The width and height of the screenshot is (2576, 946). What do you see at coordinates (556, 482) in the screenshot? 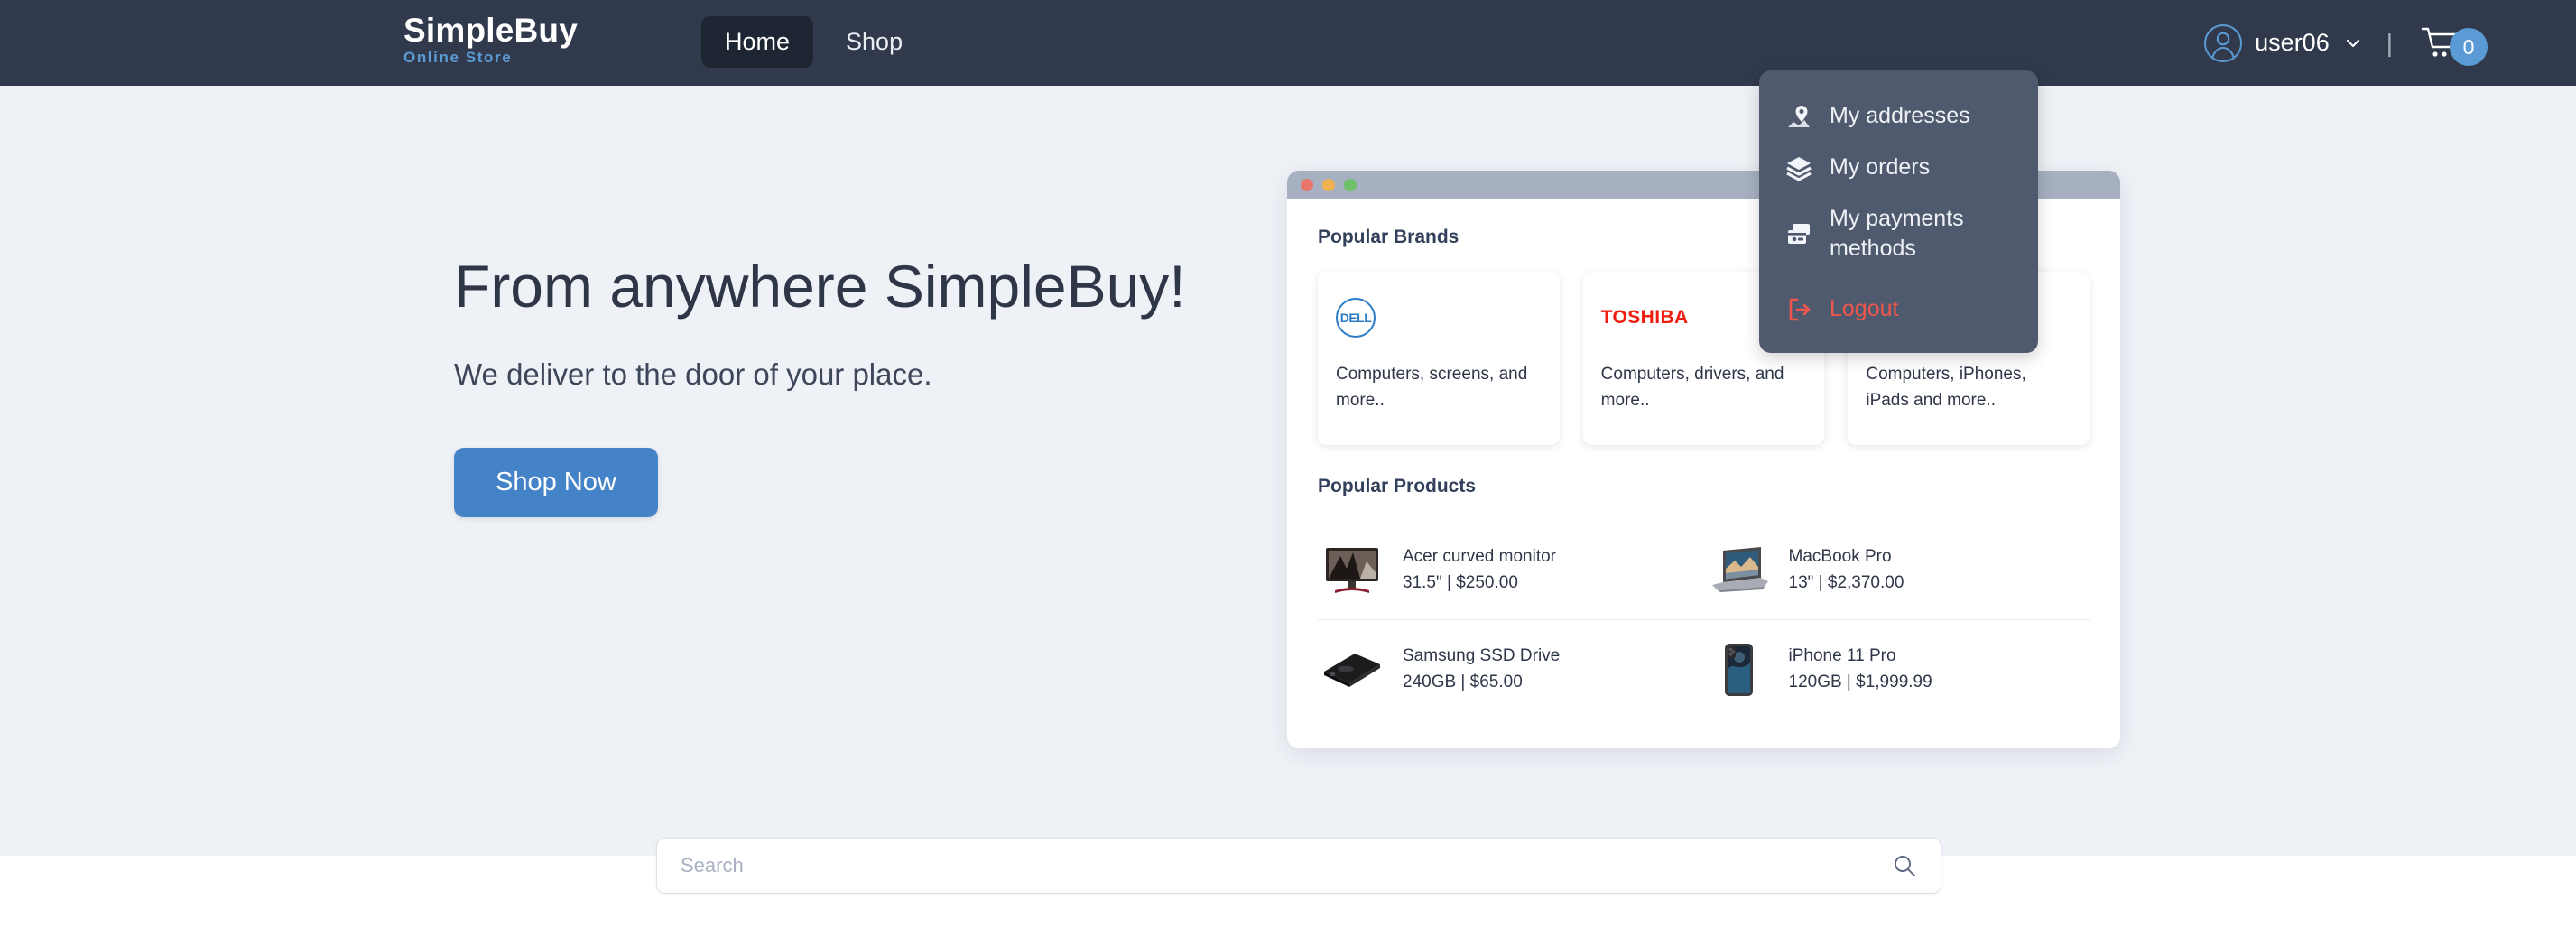
I see `shop-now-button: Shop Now` at bounding box center [556, 482].